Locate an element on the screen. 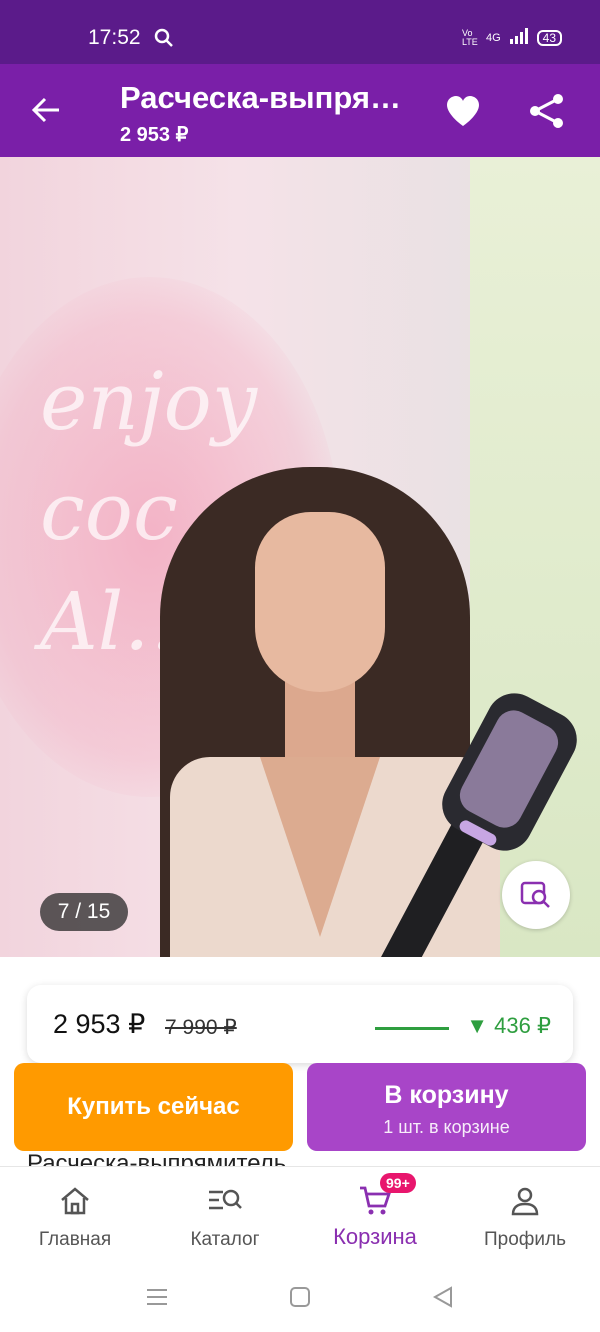 The height and width of the screenshot is (1332, 600). model-neckline is located at coordinates (320, 847).